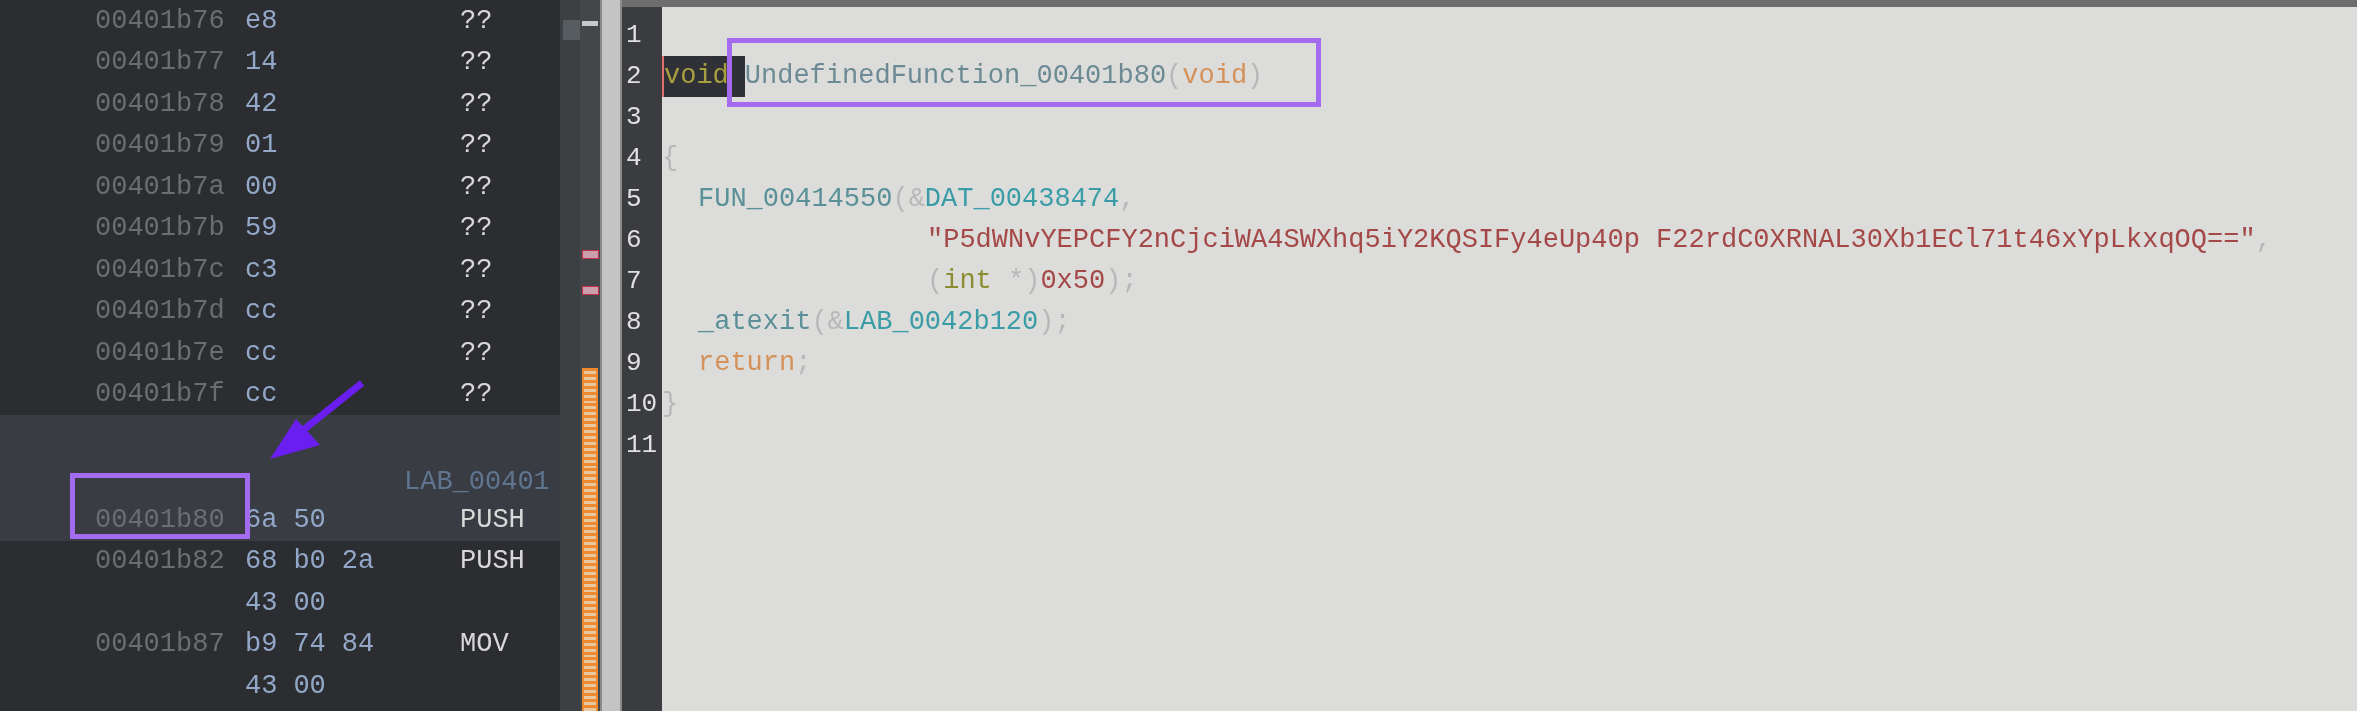  What do you see at coordinates (160, 228) in the screenshot?
I see `address-text: 00401b7b` at bounding box center [160, 228].